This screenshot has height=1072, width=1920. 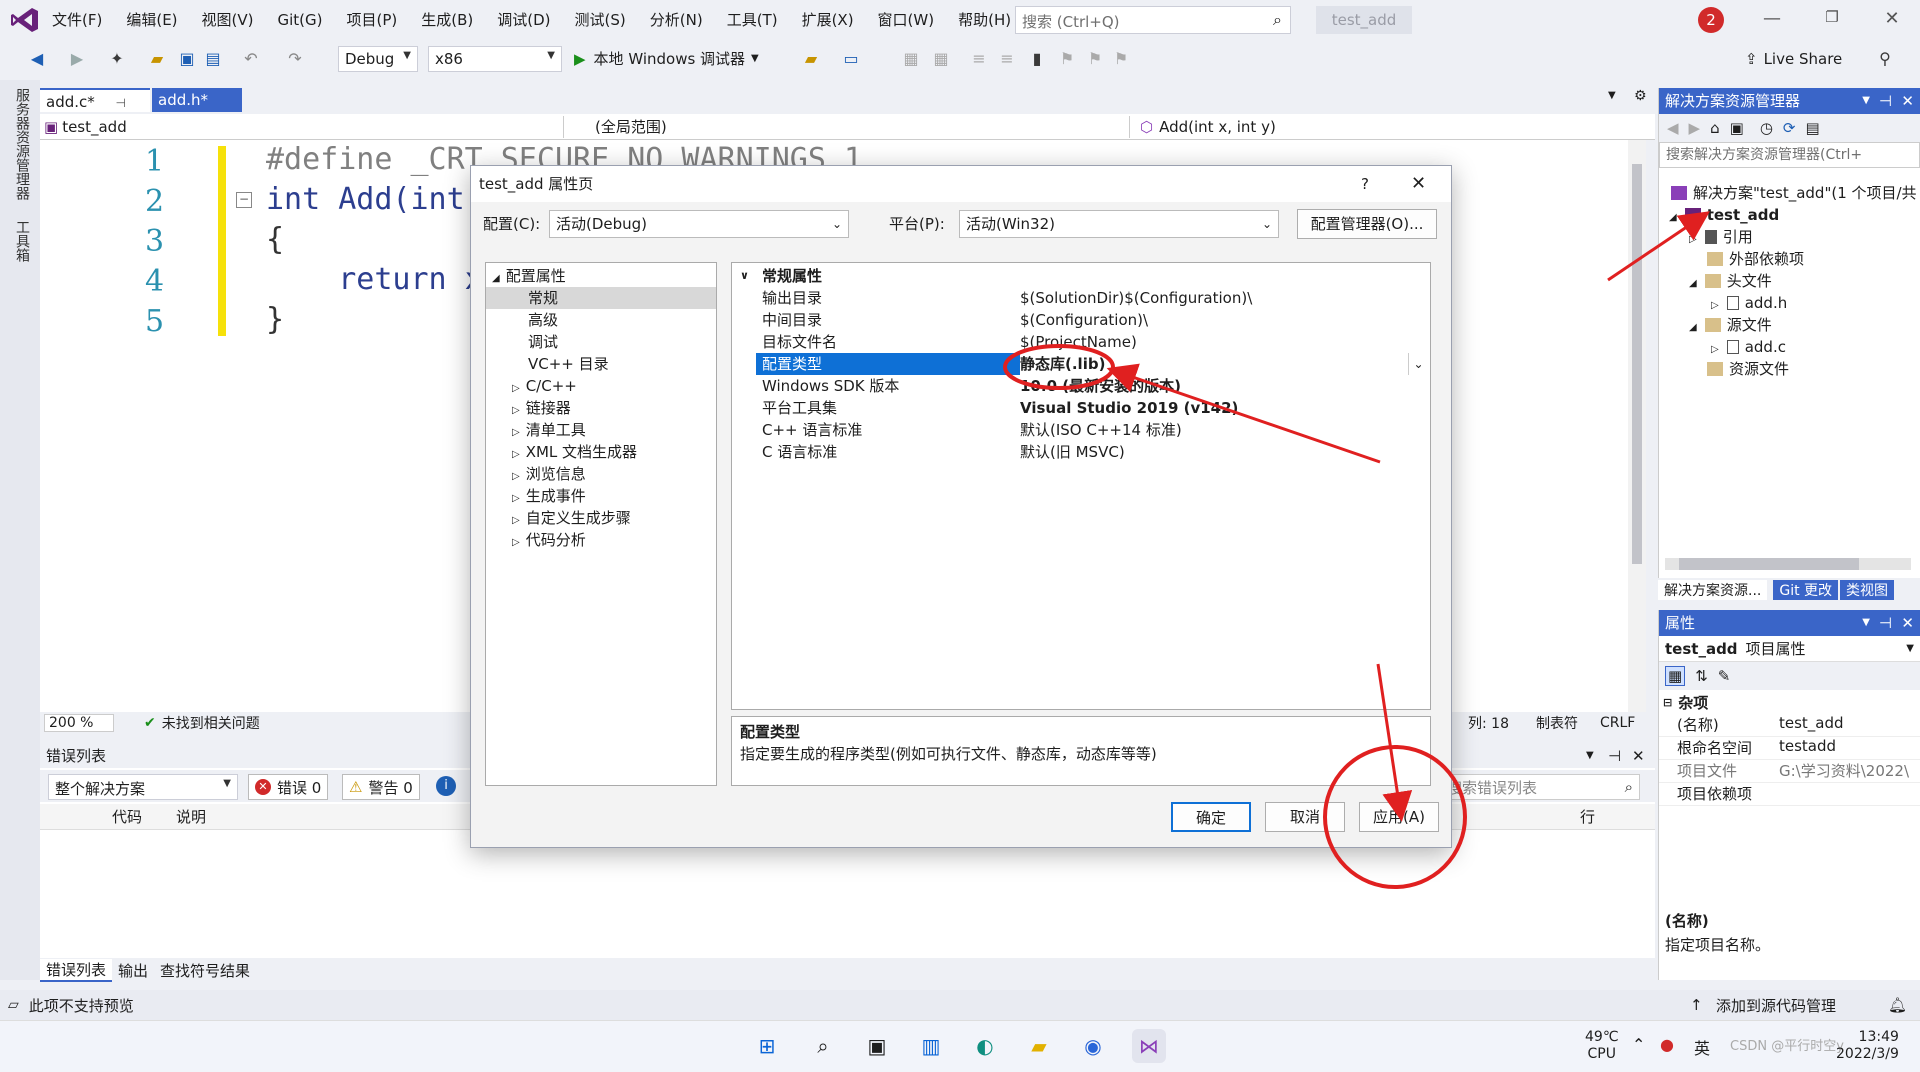 I want to click on annotation-arrow-config, so click(x=1243, y=413).